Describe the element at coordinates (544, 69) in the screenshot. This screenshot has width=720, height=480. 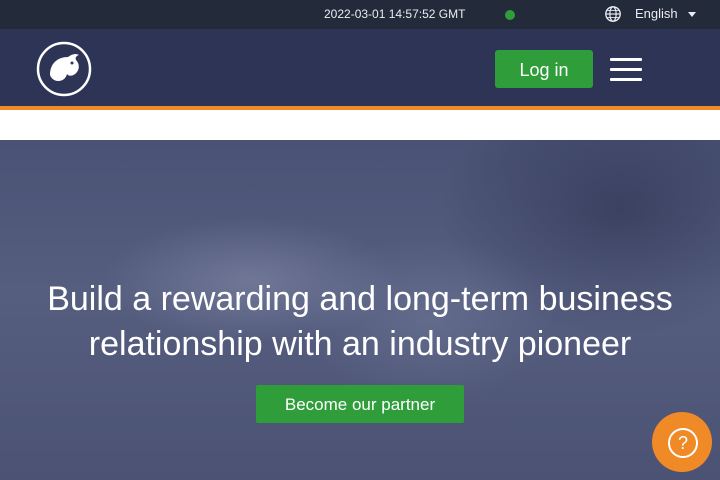
I see `login-button: Log in` at that location.